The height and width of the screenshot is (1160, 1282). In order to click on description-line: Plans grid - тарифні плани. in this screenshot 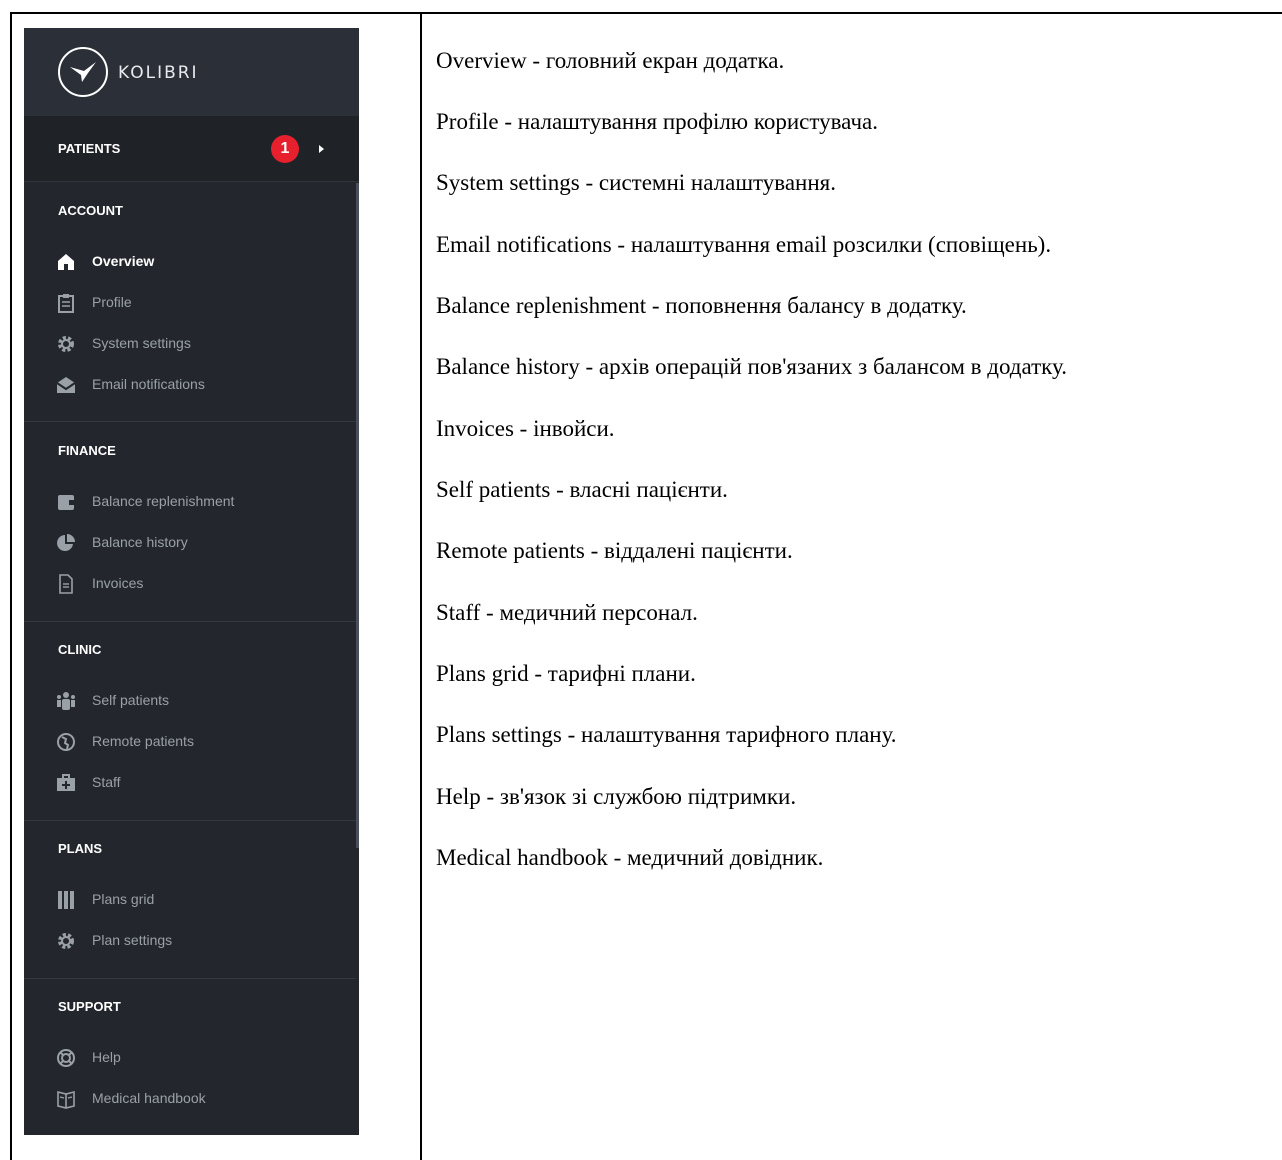, I will do `click(566, 673)`.